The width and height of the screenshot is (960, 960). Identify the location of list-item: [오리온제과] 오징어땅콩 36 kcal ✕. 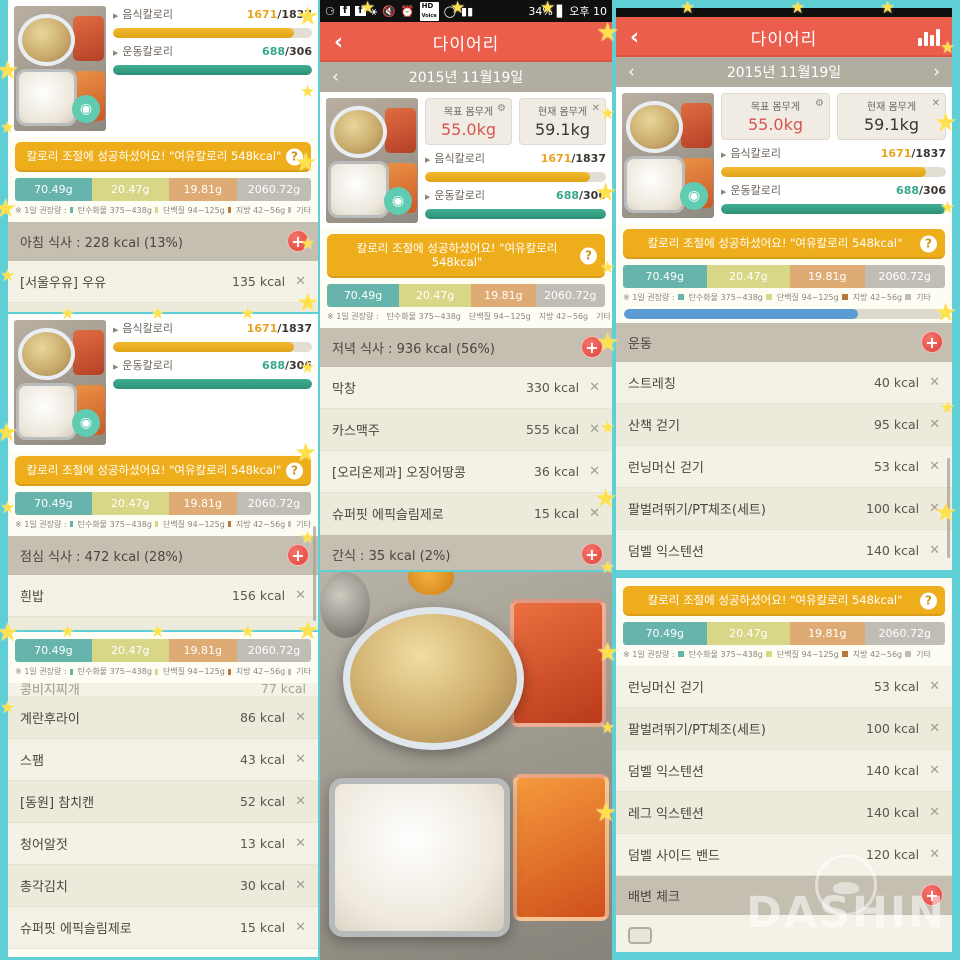
(466, 471).